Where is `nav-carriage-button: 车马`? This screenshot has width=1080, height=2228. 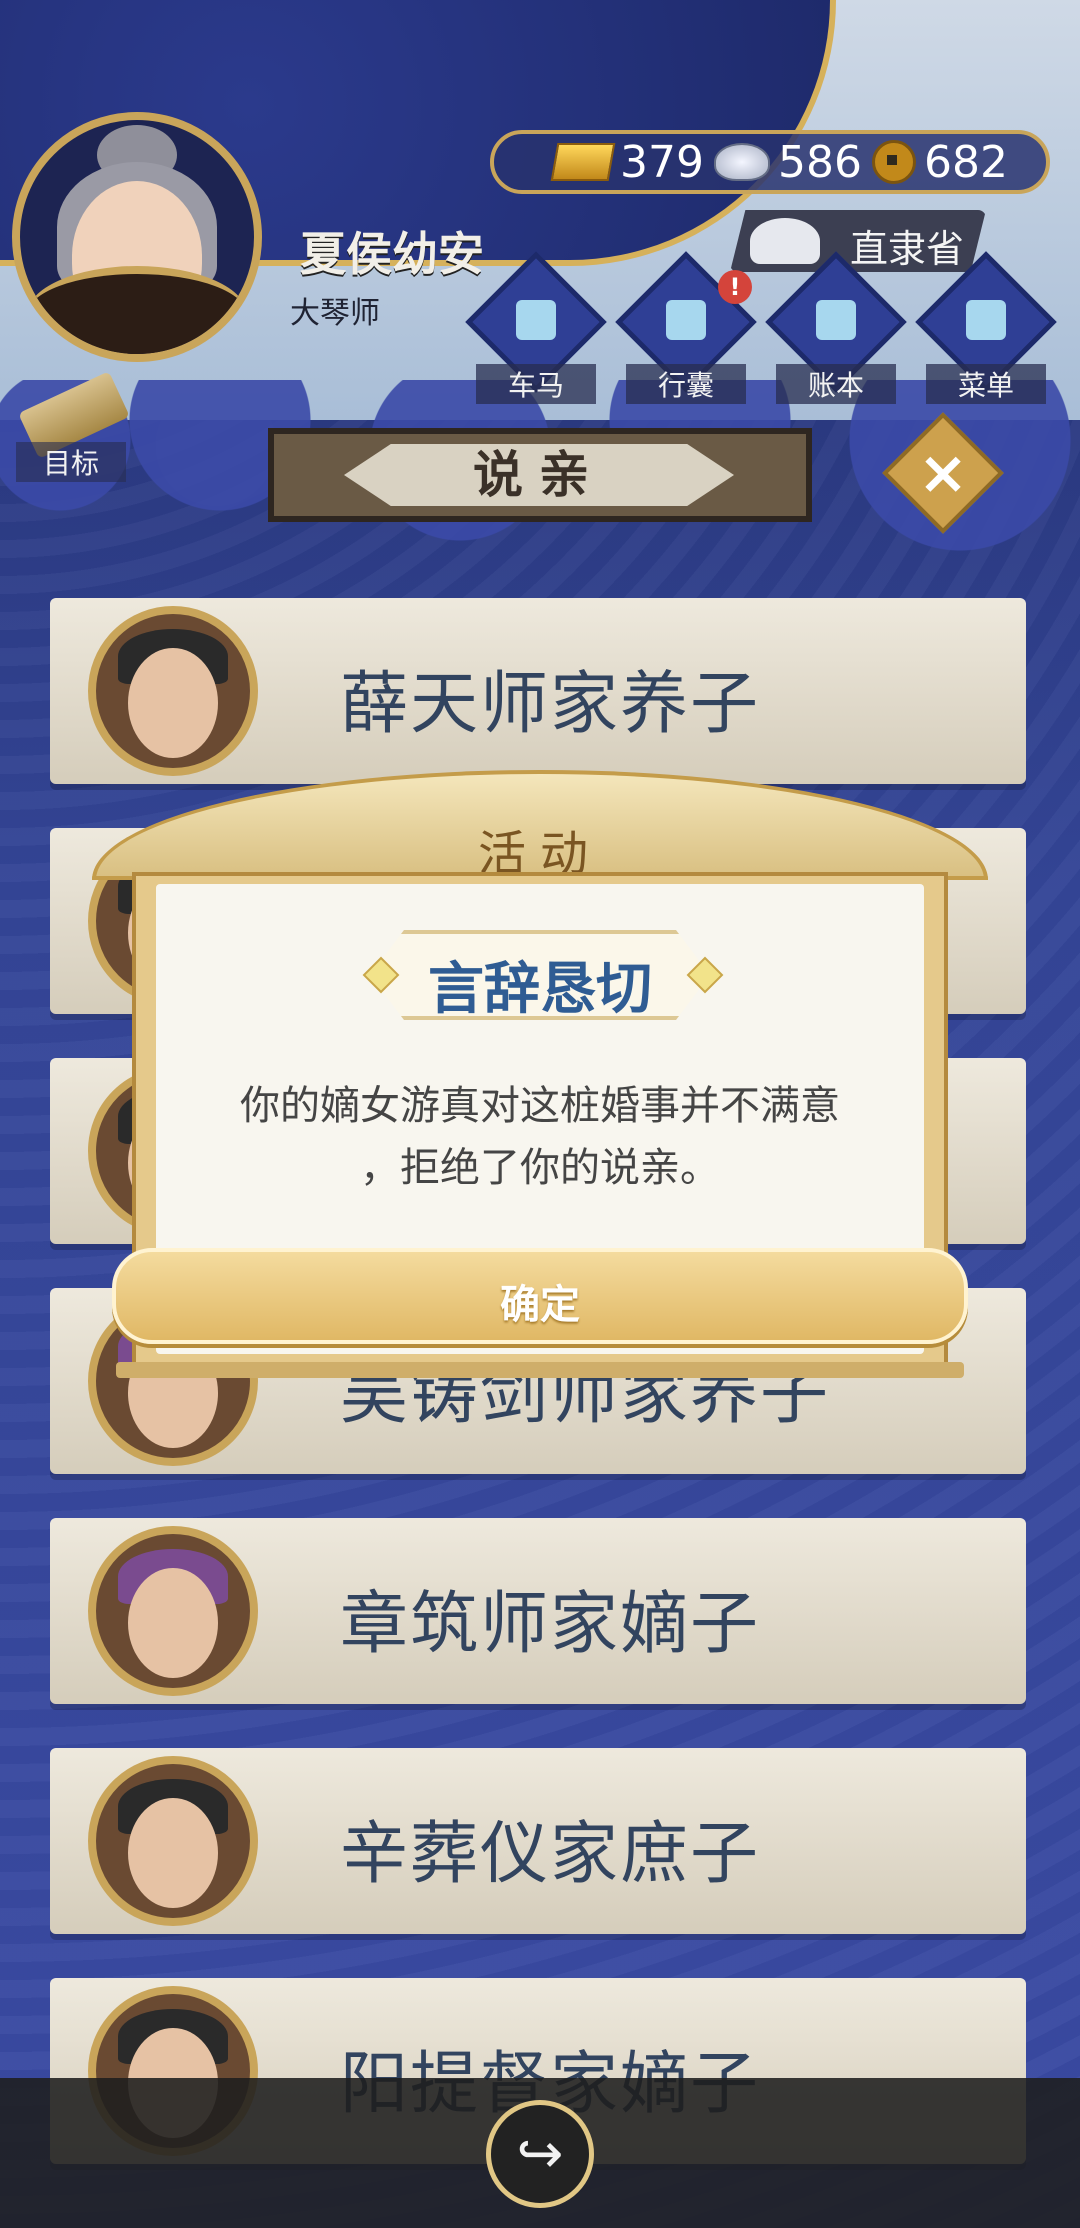 nav-carriage-button: 车马 is located at coordinates (536, 327).